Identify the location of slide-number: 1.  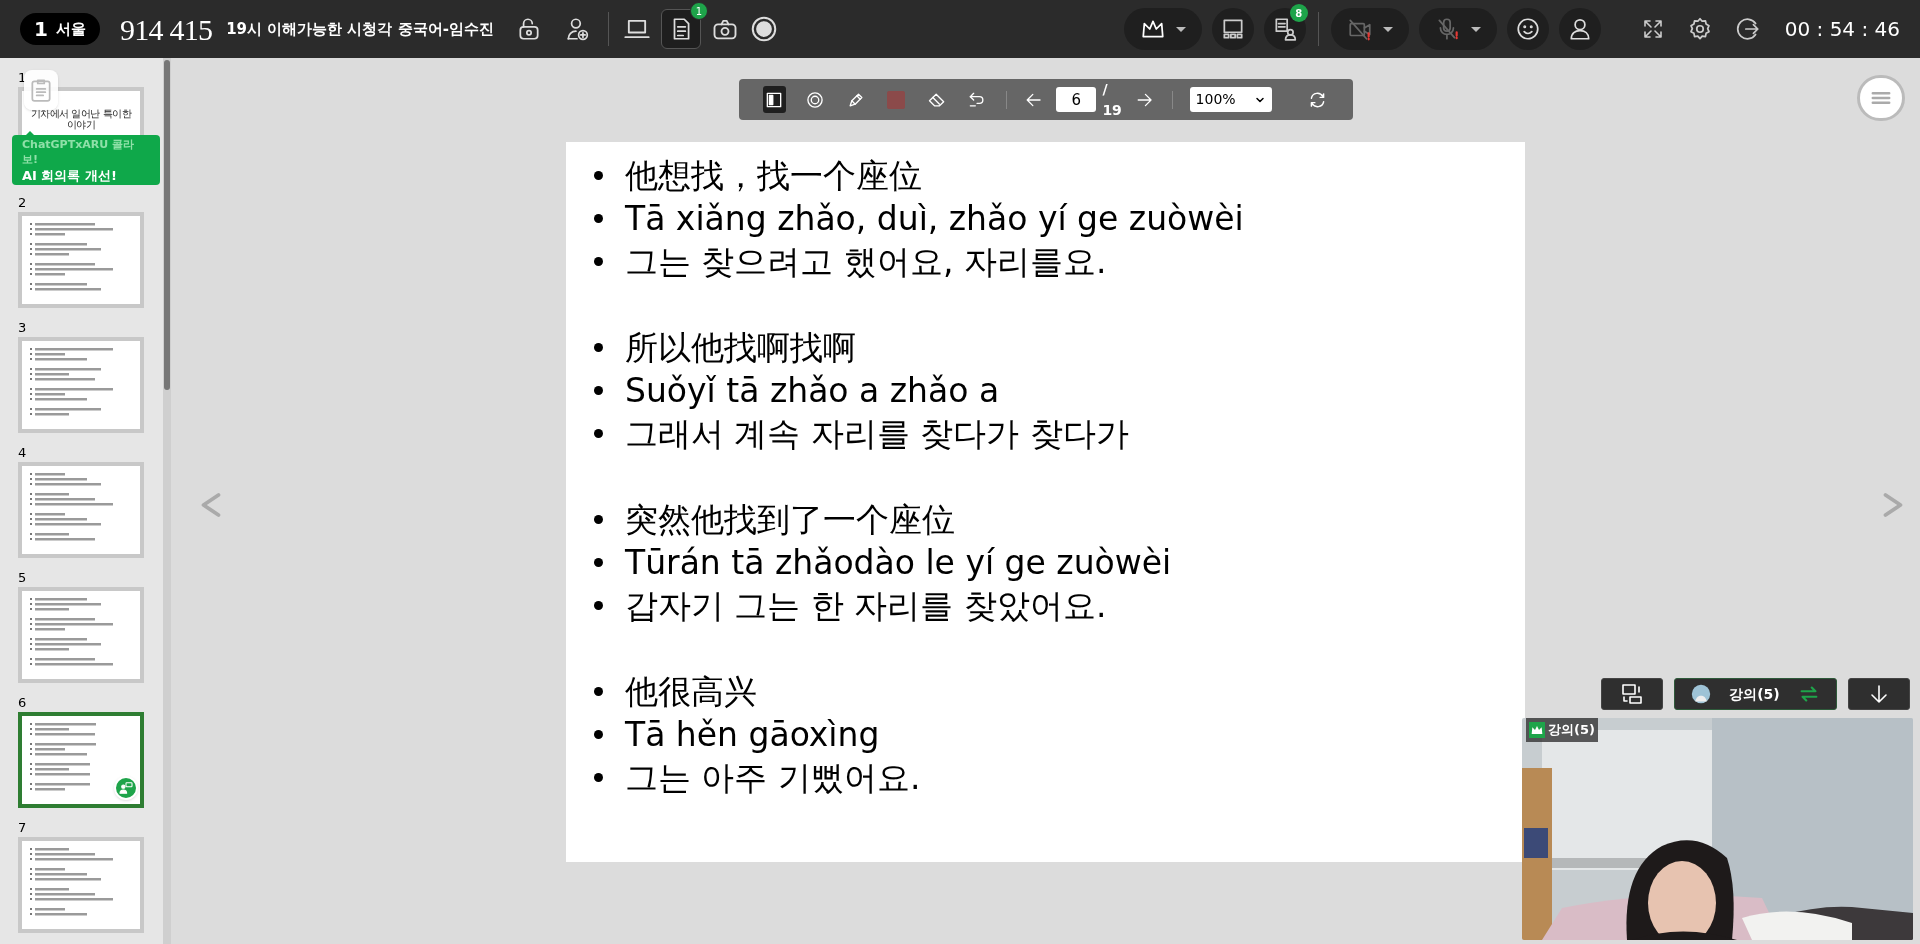
(22, 78).